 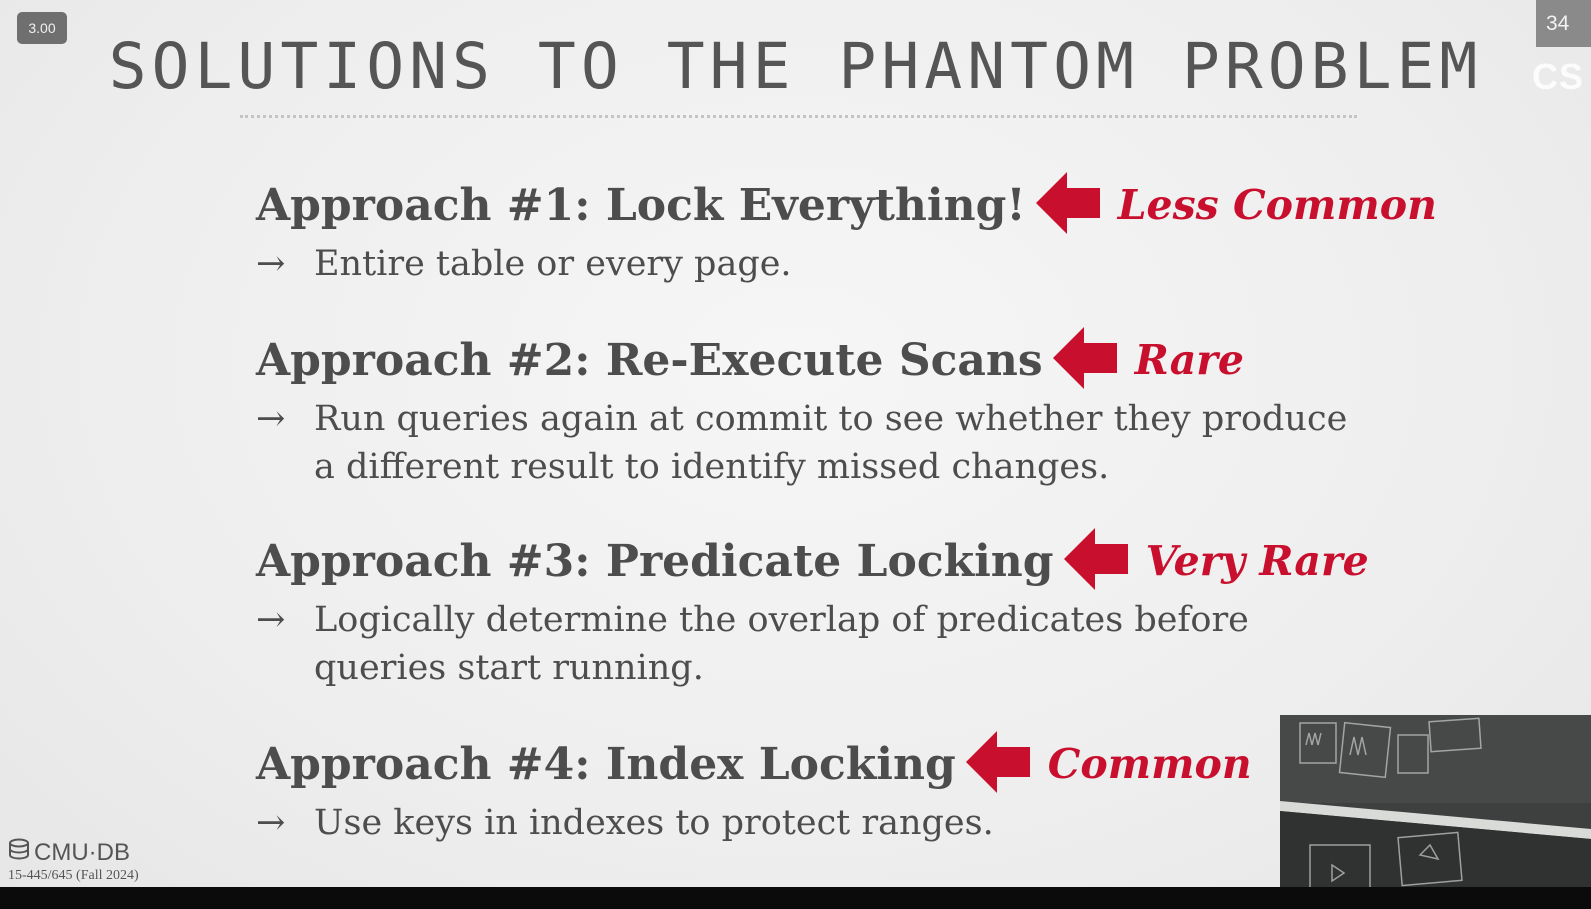 I want to click on frequency-tag: Very Rare, so click(x=1257, y=561).